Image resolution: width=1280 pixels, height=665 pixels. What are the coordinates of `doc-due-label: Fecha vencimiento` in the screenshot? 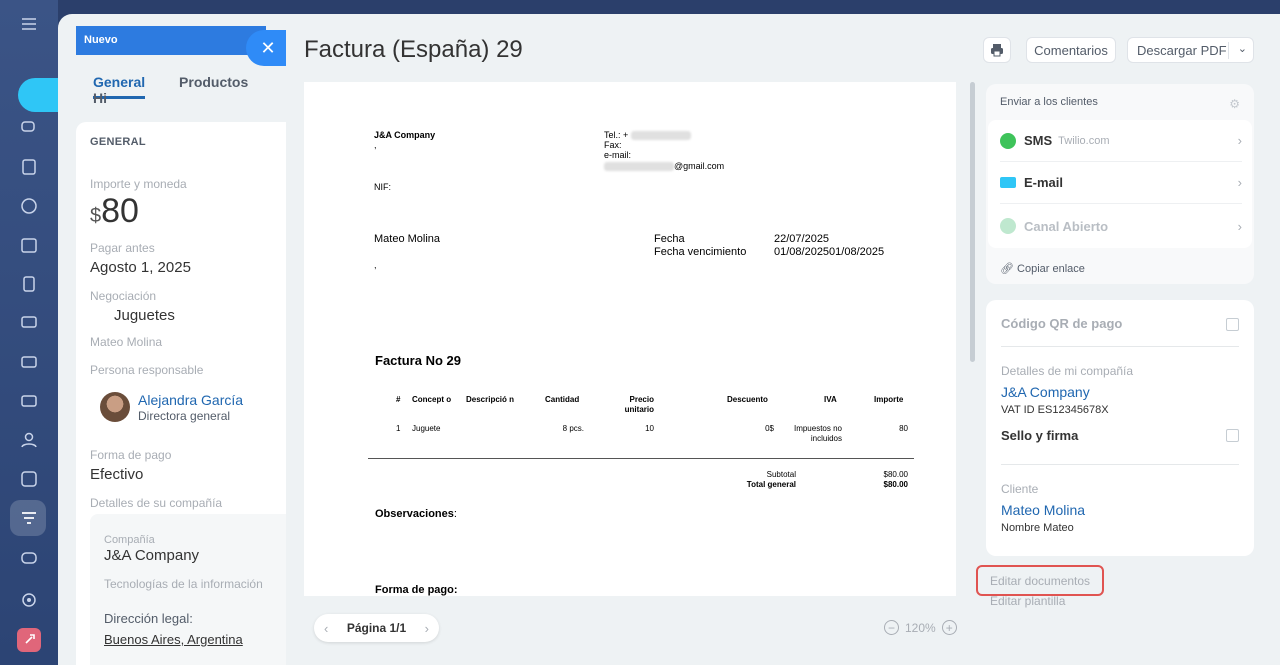 It's located at (700, 252).